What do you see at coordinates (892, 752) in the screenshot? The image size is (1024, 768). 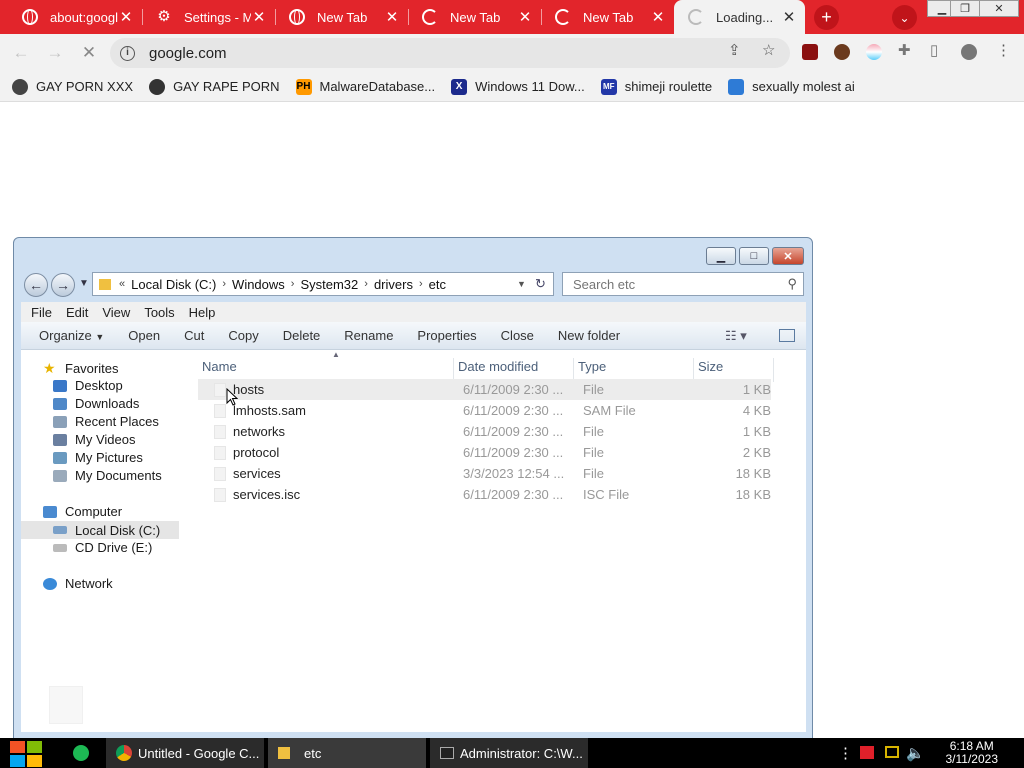 I see `action-center-icon` at bounding box center [892, 752].